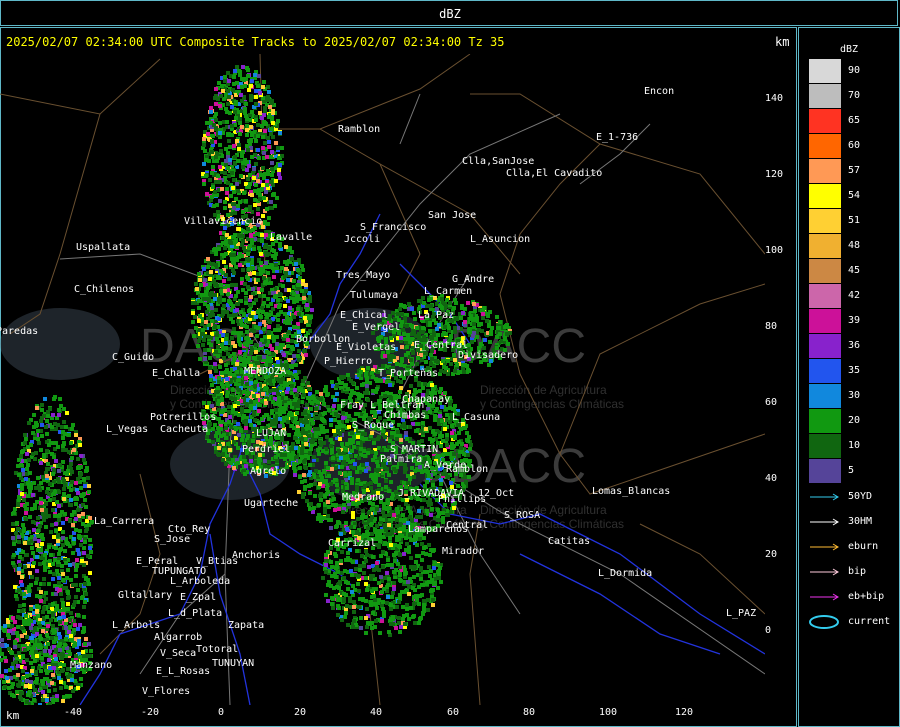 The height and width of the screenshot is (727, 900). Describe the element at coordinates (46, 655) in the screenshot. I see `radar-echo-cluster` at that location.